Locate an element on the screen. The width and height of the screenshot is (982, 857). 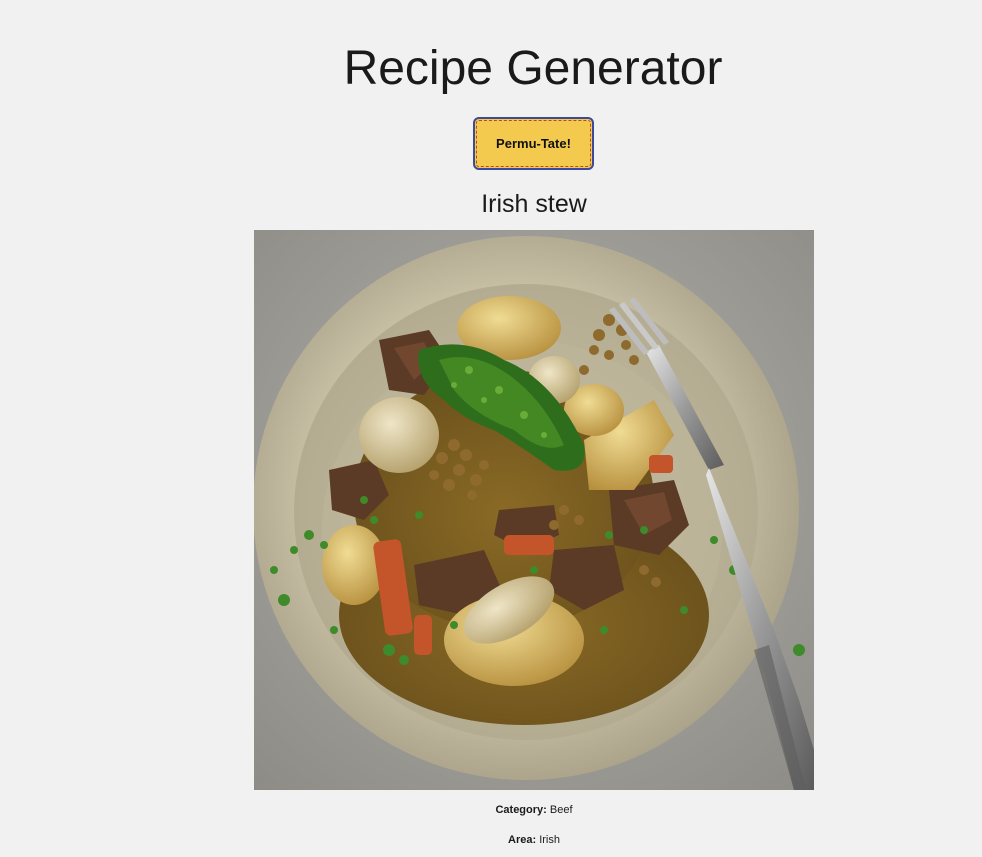
page-title: Recipe Generator is located at coordinates (533, 68).